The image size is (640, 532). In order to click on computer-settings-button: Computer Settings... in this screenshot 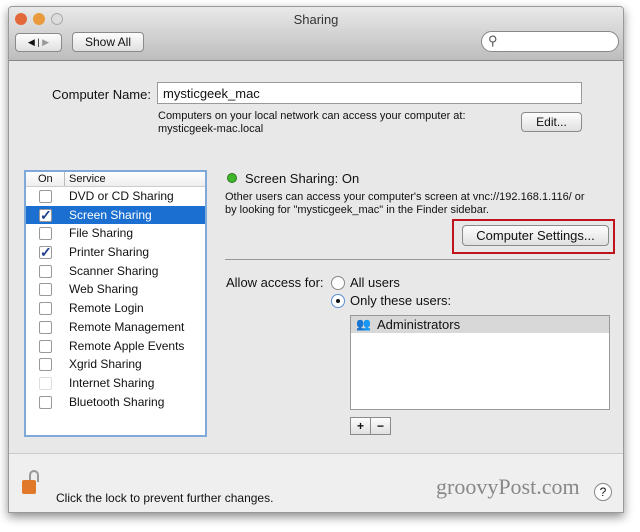, I will do `click(535, 235)`.